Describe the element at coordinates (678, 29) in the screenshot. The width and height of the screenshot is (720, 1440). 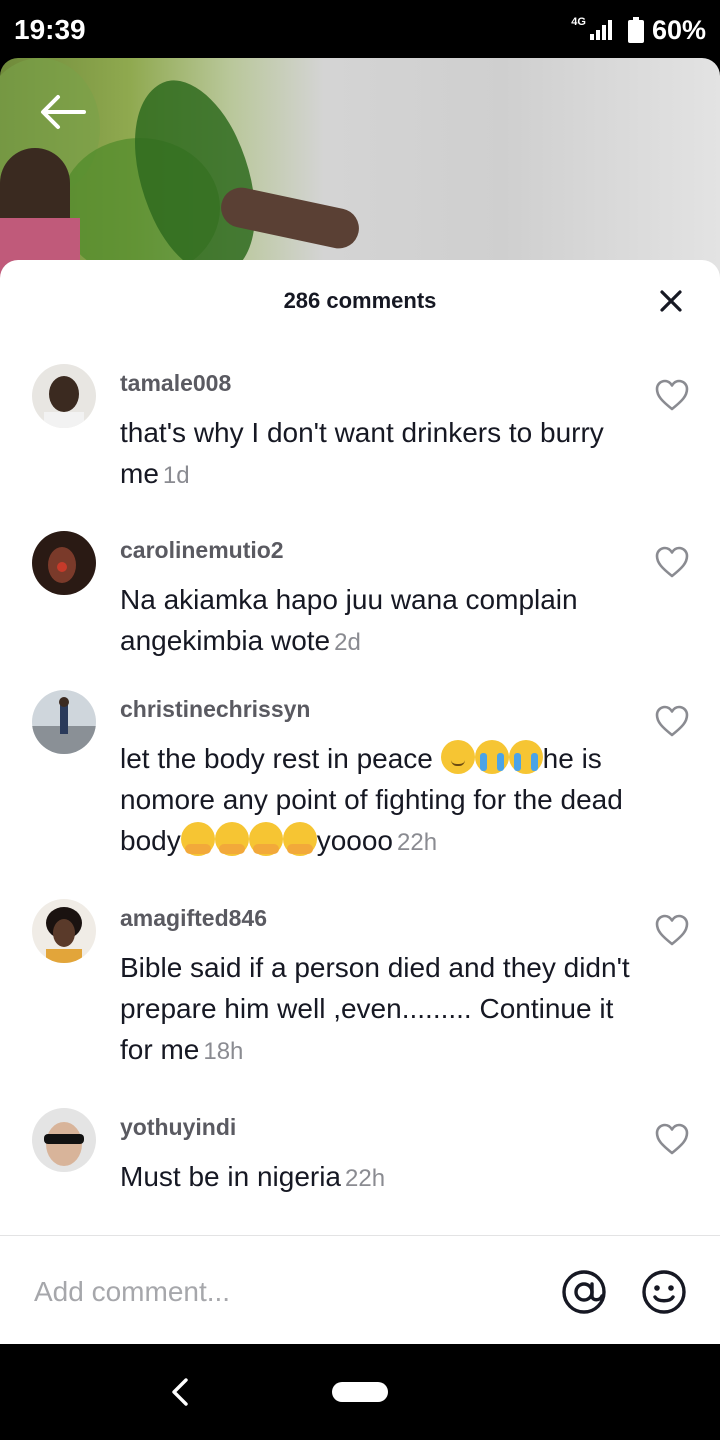
I see `battery-percent: 60%` at that location.